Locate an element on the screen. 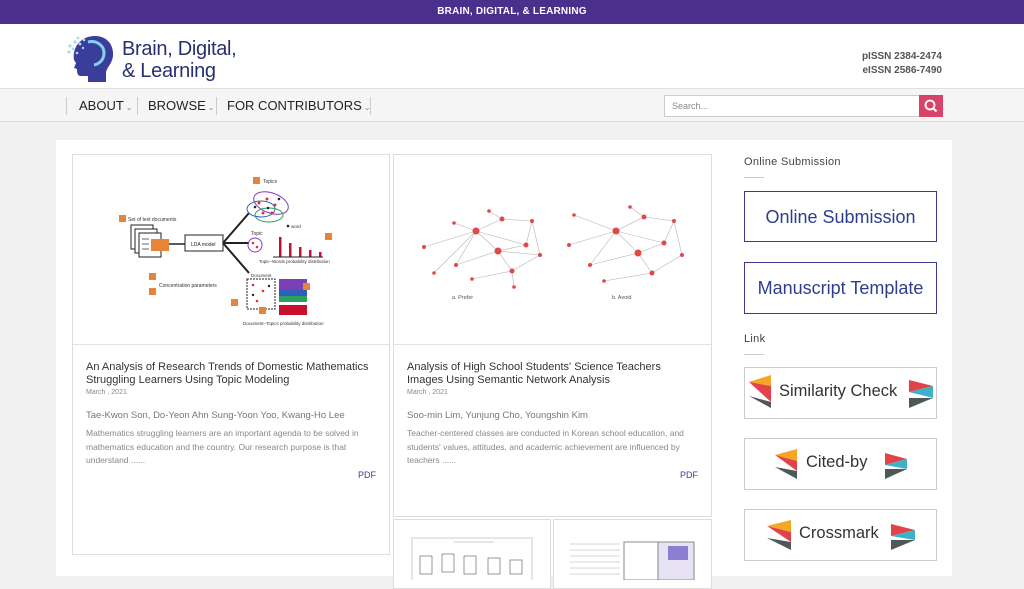  journal-logo-text: Brain, Digital, & Learning is located at coordinates (179, 60).